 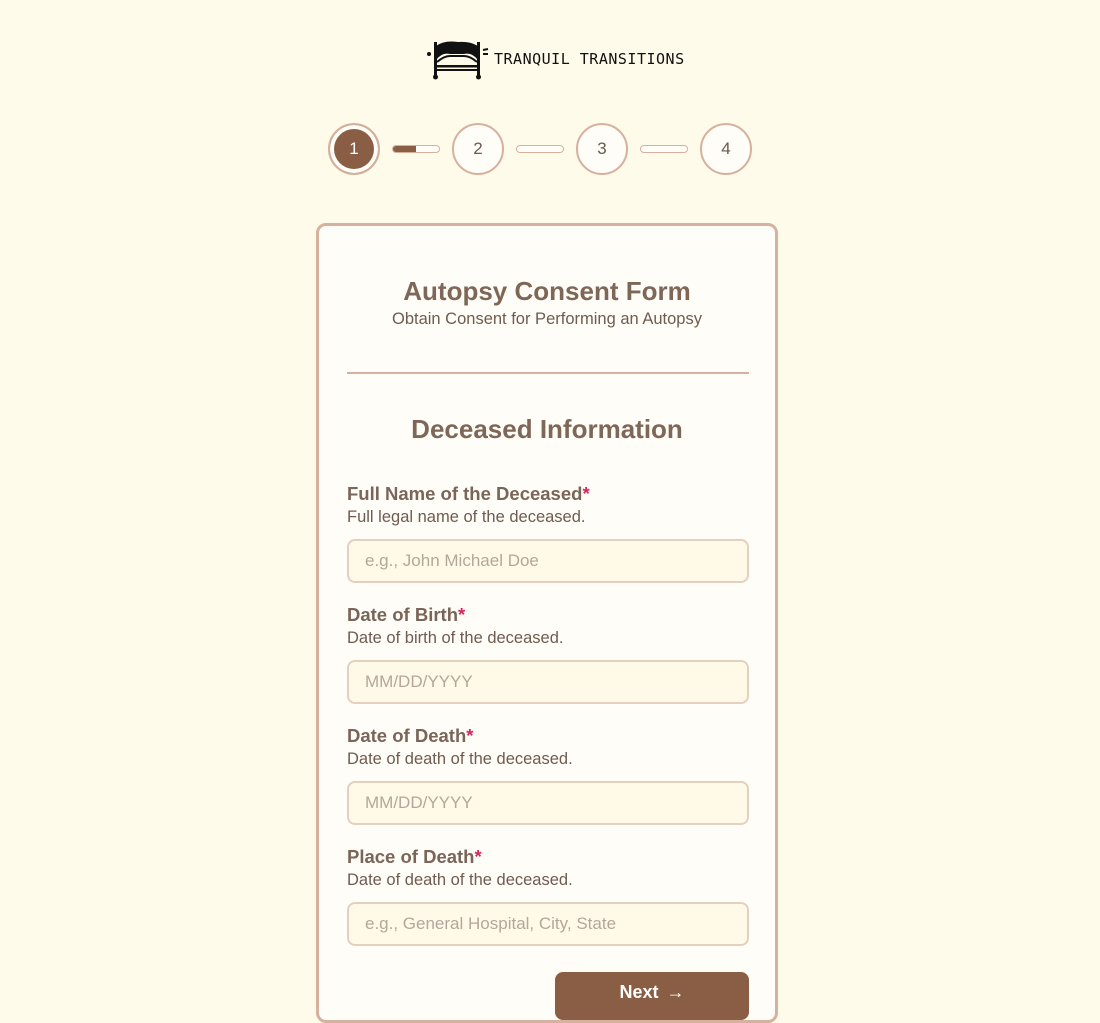 I want to click on date-of-death-input, so click(x=548, y=803).